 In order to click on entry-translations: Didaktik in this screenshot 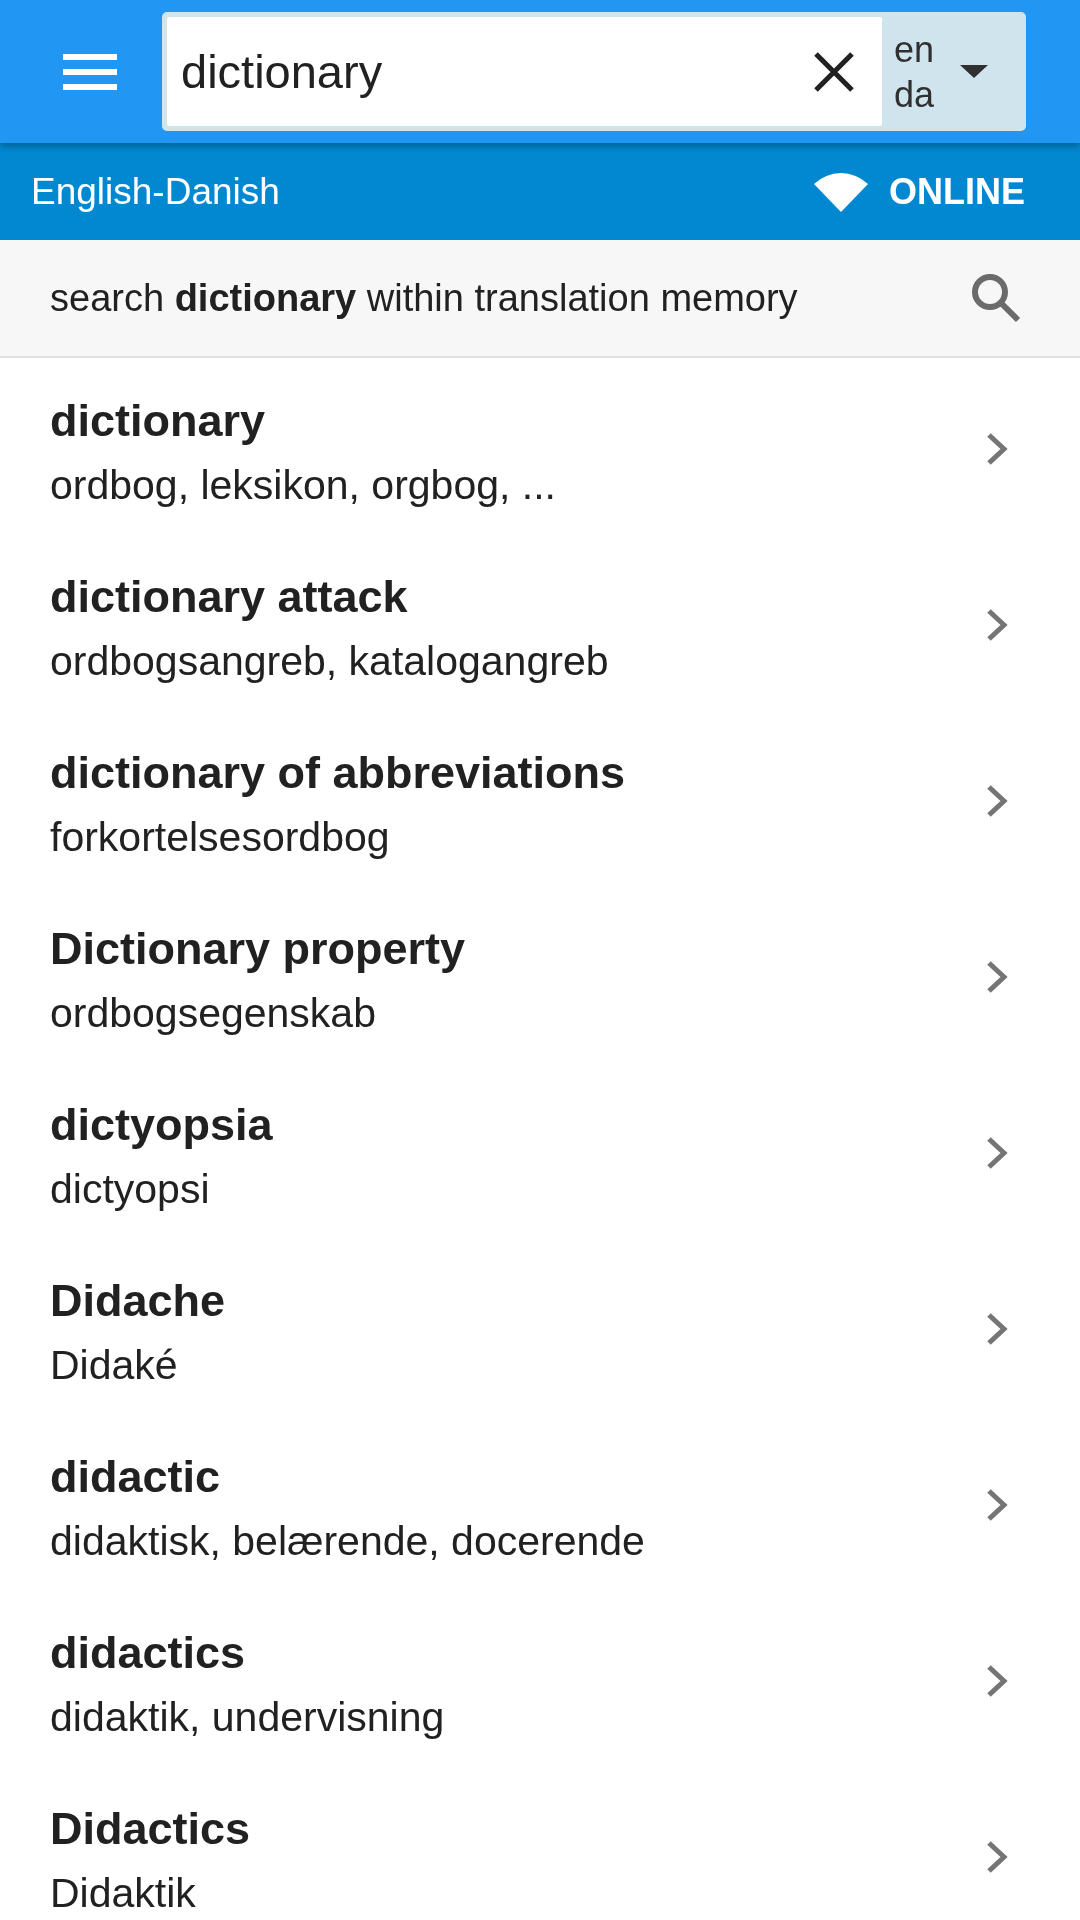, I will do `click(123, 1893)`.